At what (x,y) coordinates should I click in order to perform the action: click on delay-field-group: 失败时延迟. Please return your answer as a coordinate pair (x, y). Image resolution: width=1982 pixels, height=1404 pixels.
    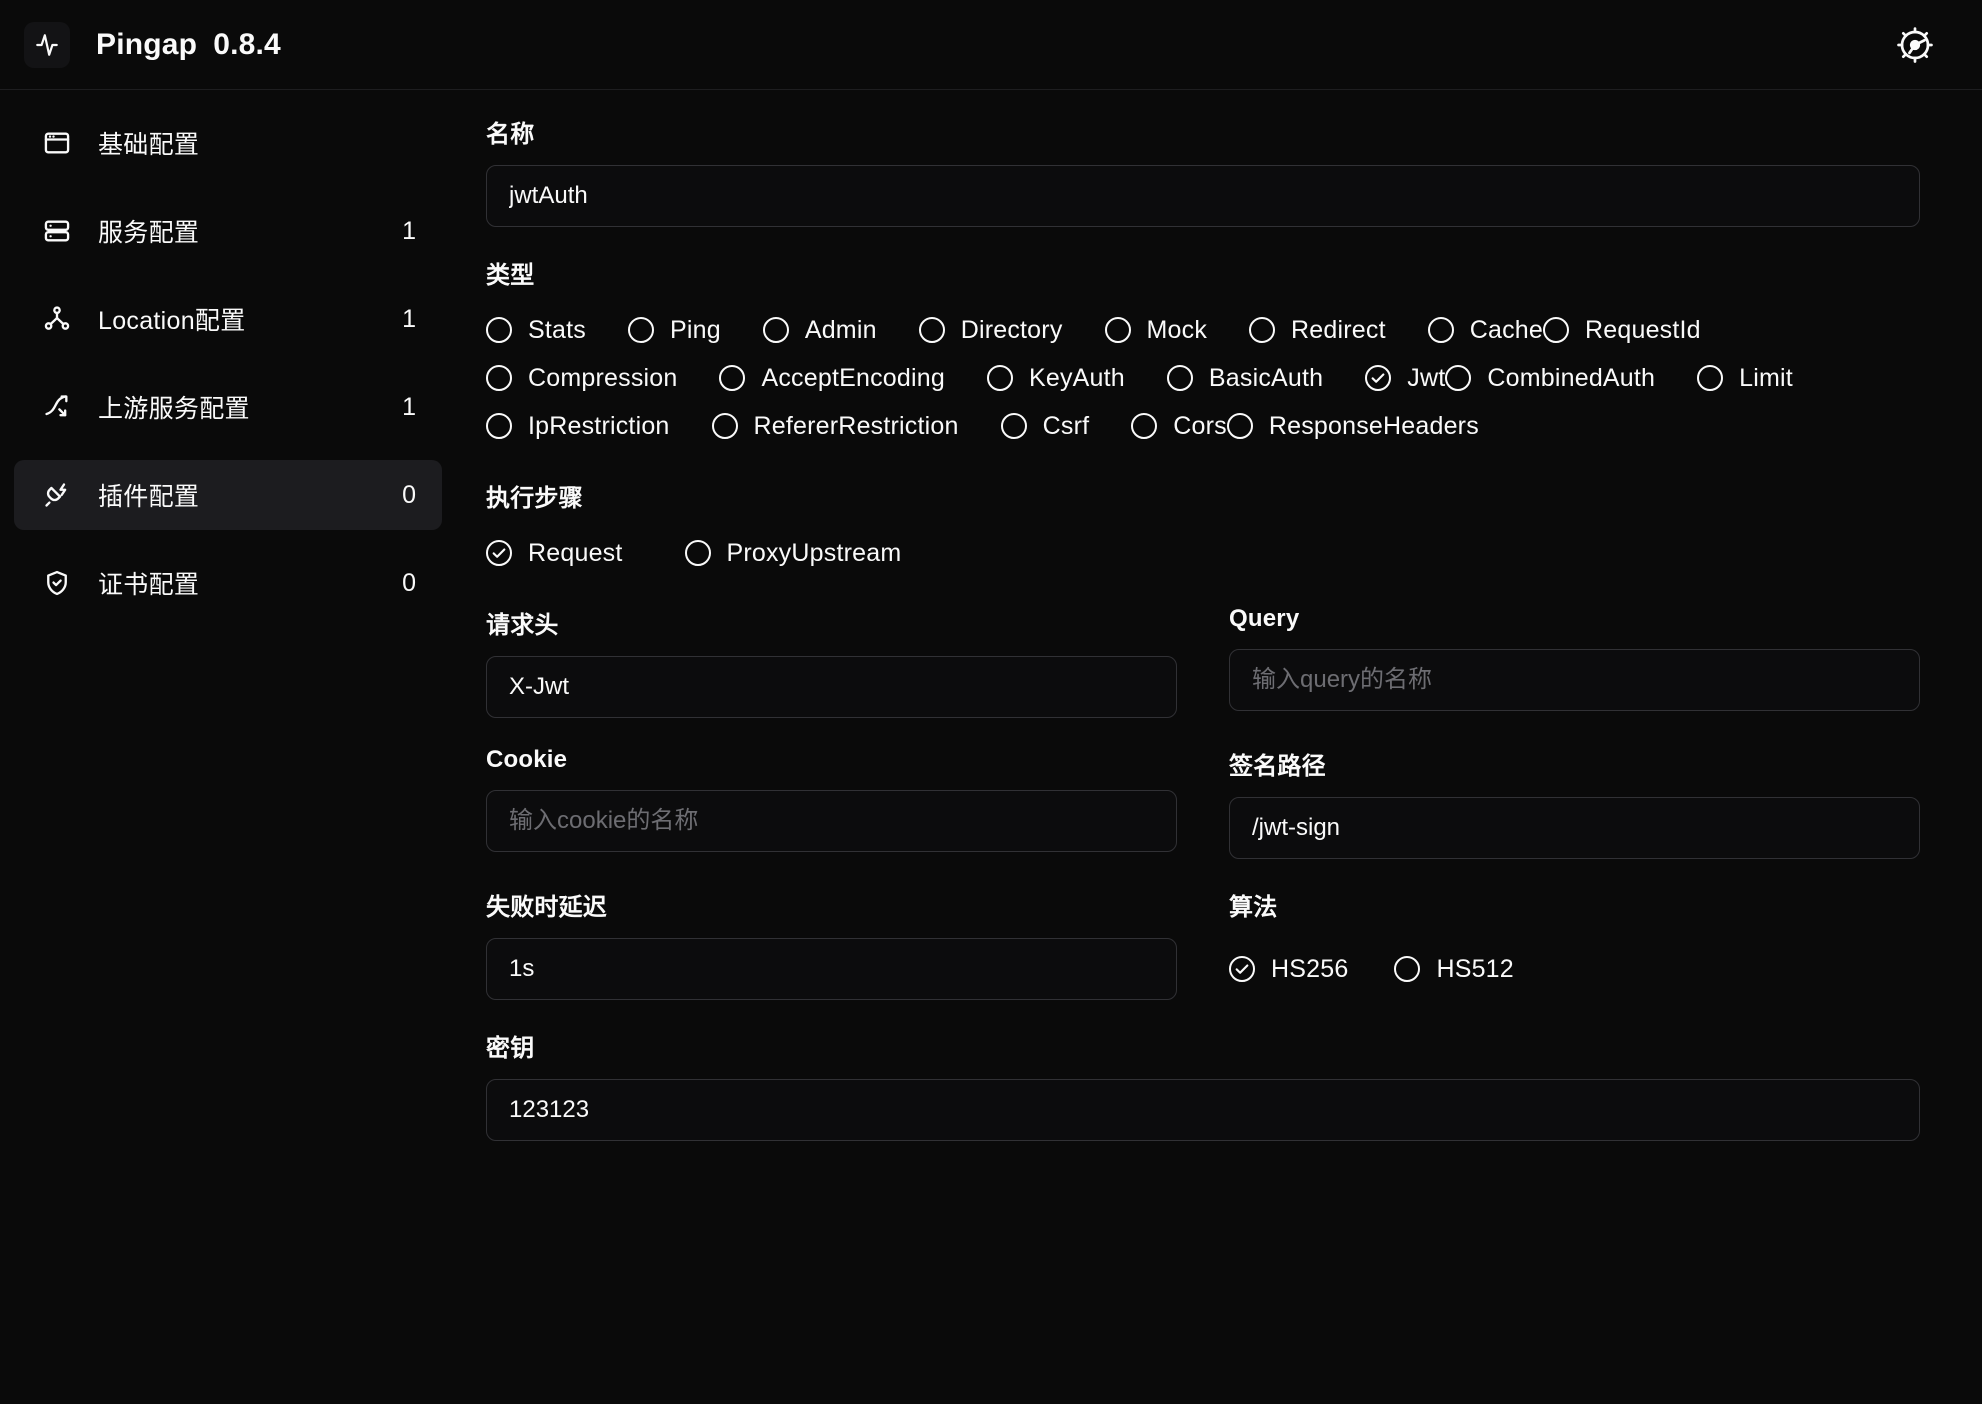
    Looking at the image, I should click on (831, 943).